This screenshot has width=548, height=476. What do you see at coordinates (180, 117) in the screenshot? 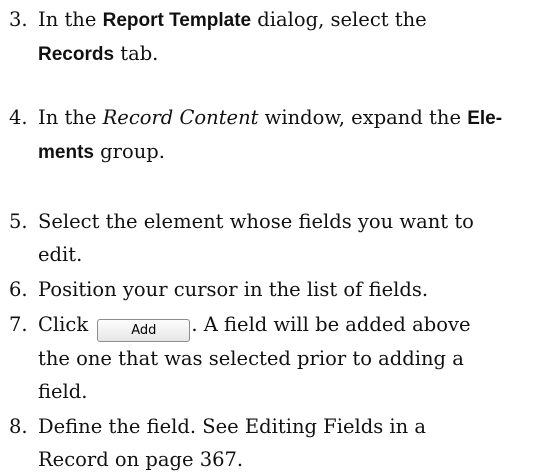
I see `window-name: Record Content` at bounding box center [180, 117].